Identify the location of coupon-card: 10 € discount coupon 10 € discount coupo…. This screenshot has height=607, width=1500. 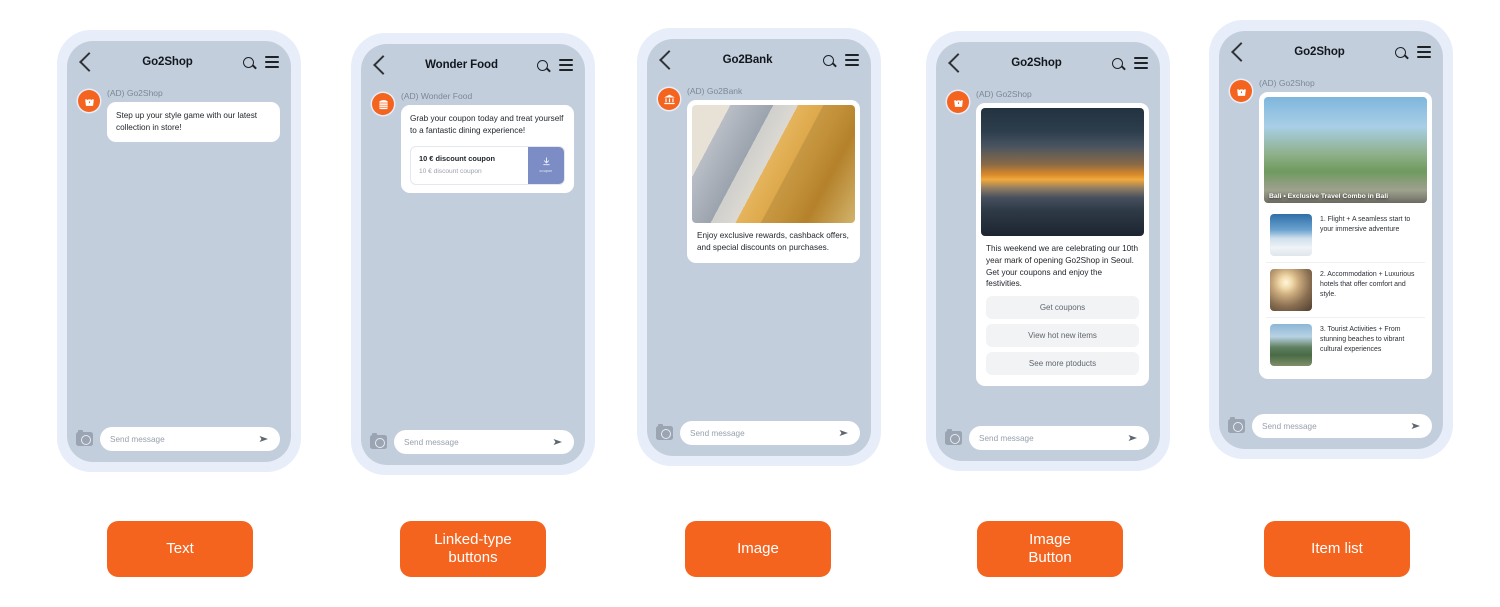
(487, 165).